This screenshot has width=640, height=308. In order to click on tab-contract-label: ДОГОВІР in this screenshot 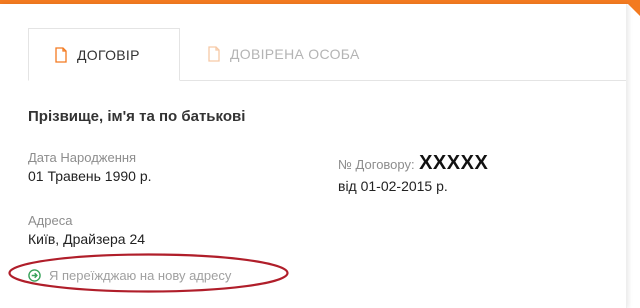, I will do `click(108, 54)`.